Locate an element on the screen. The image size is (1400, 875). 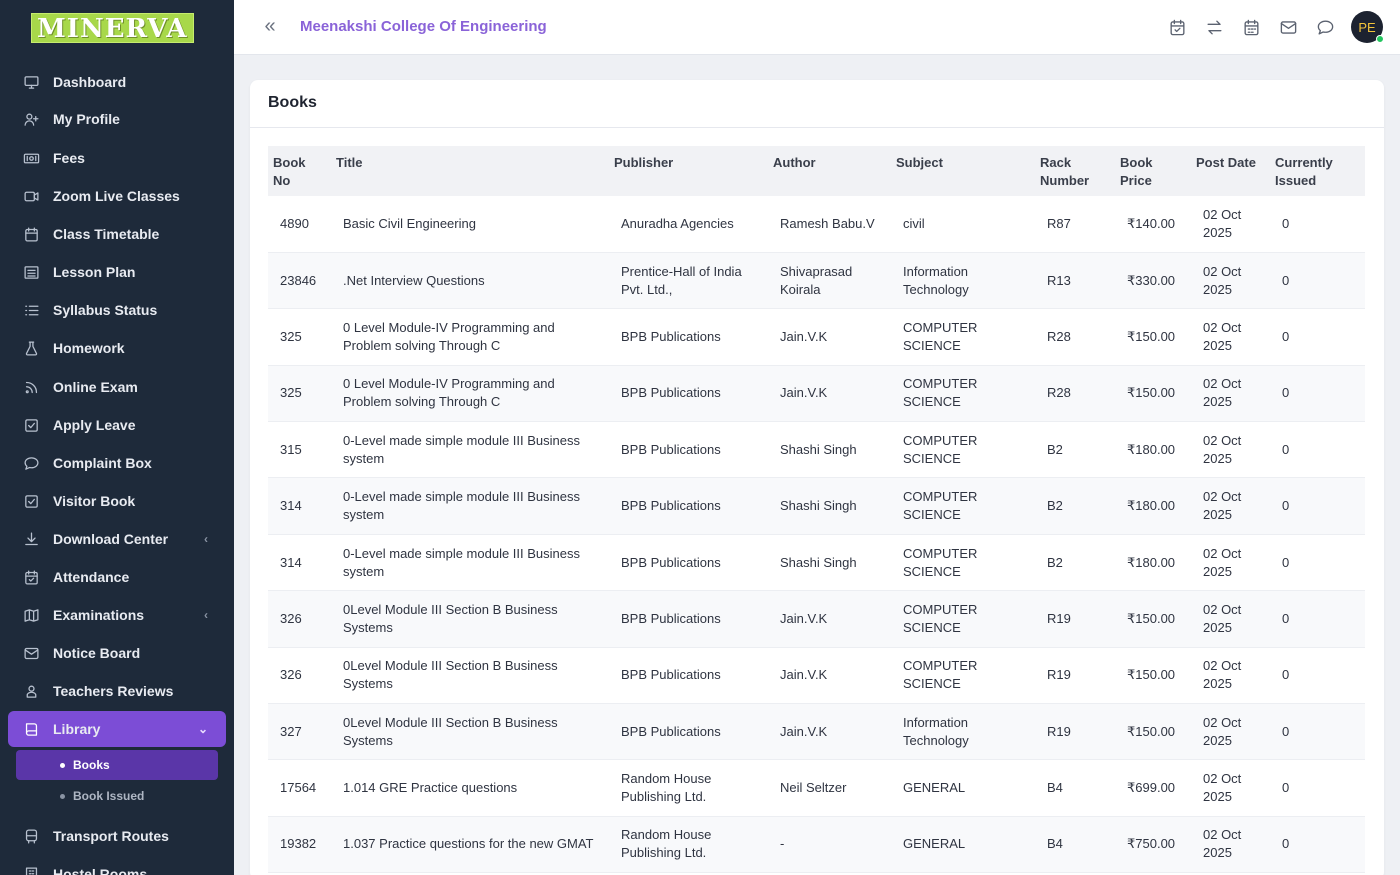
sidebar-item-online-exam: Online Exam is located at coordinates (117, 387).